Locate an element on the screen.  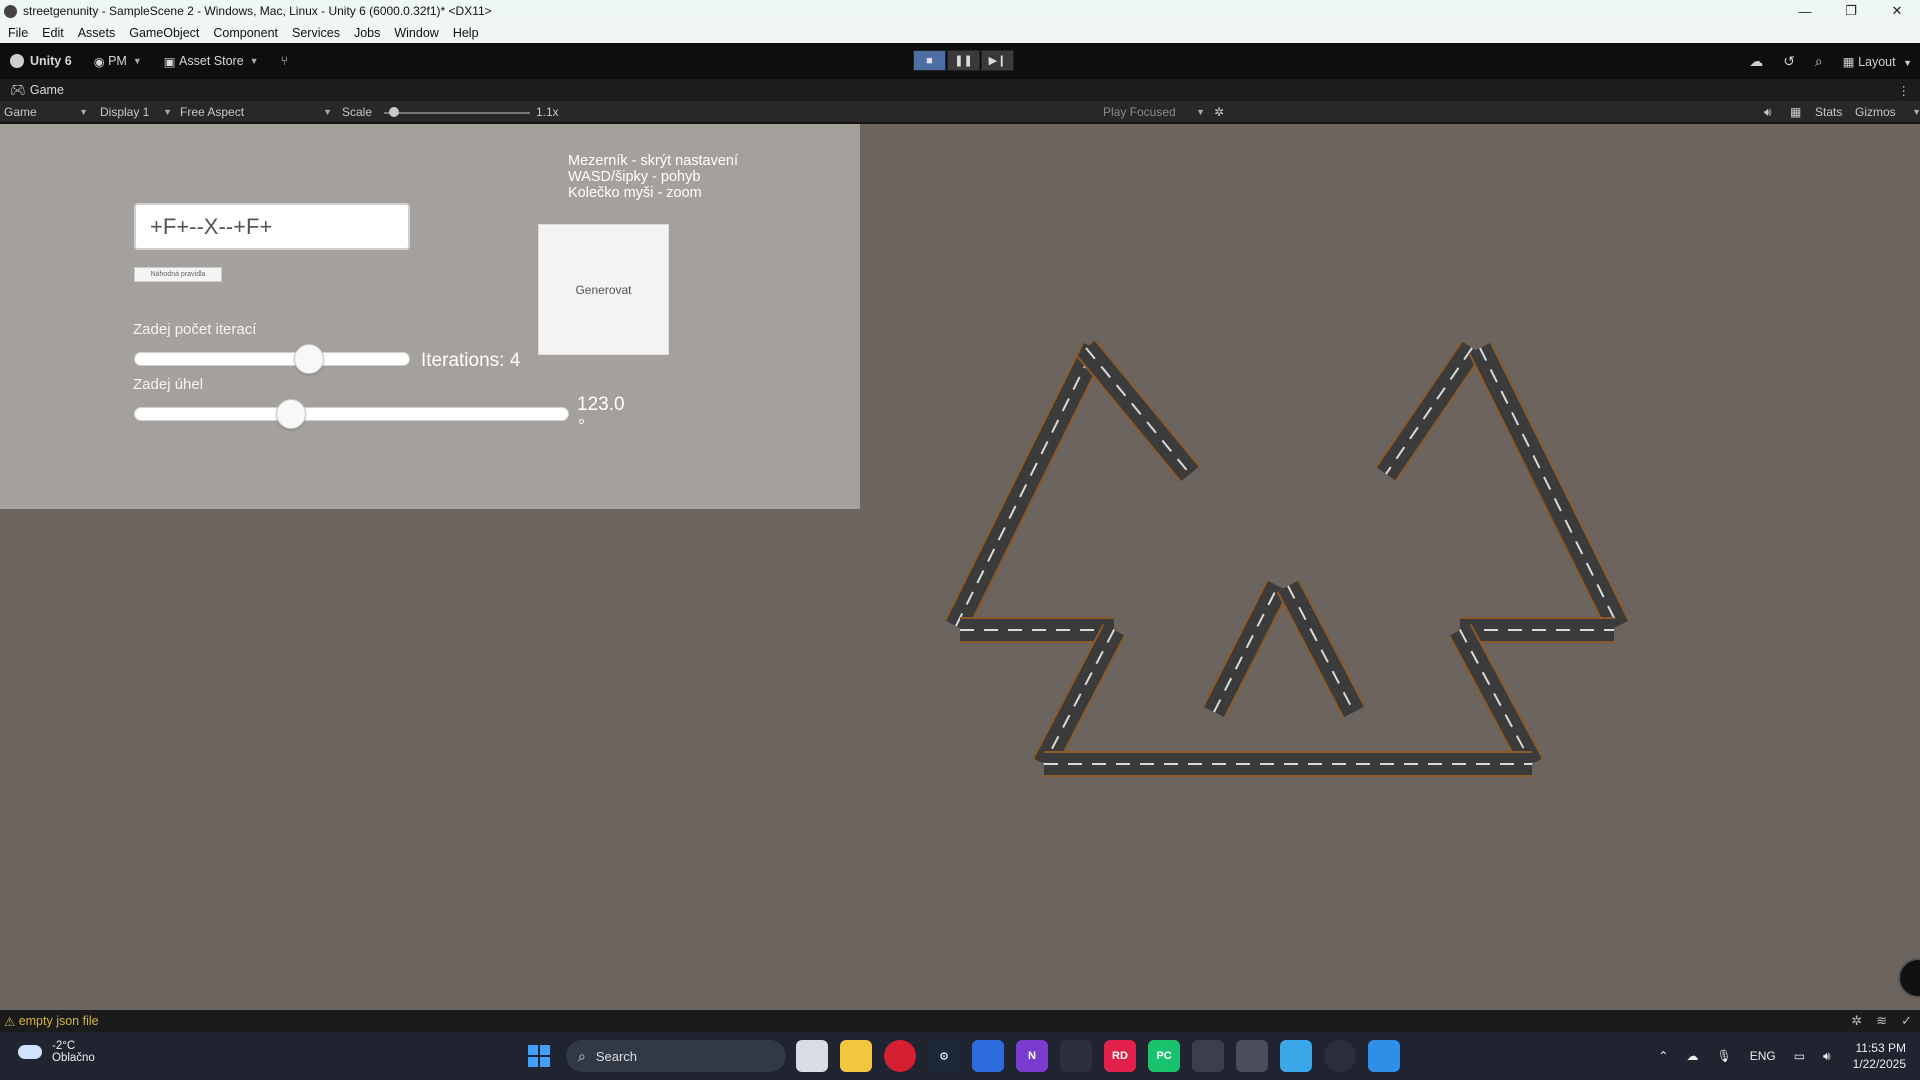
pause-button: ❚❚ is located at coordinates (963, 60).